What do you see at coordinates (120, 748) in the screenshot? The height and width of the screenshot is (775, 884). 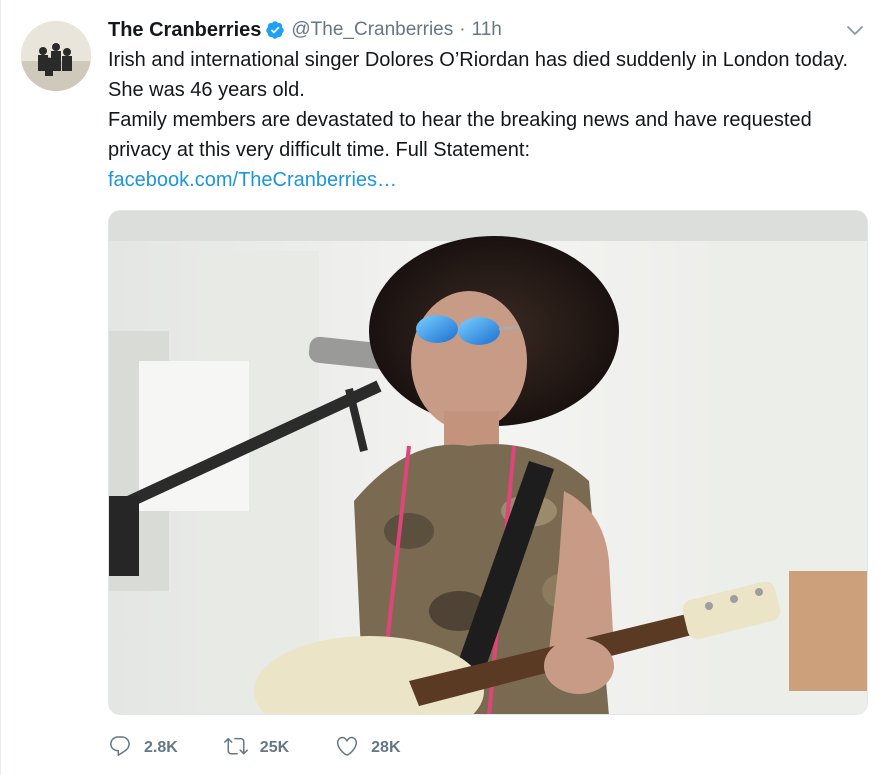 I see `reply-icon` at bounding box center [120, 748].